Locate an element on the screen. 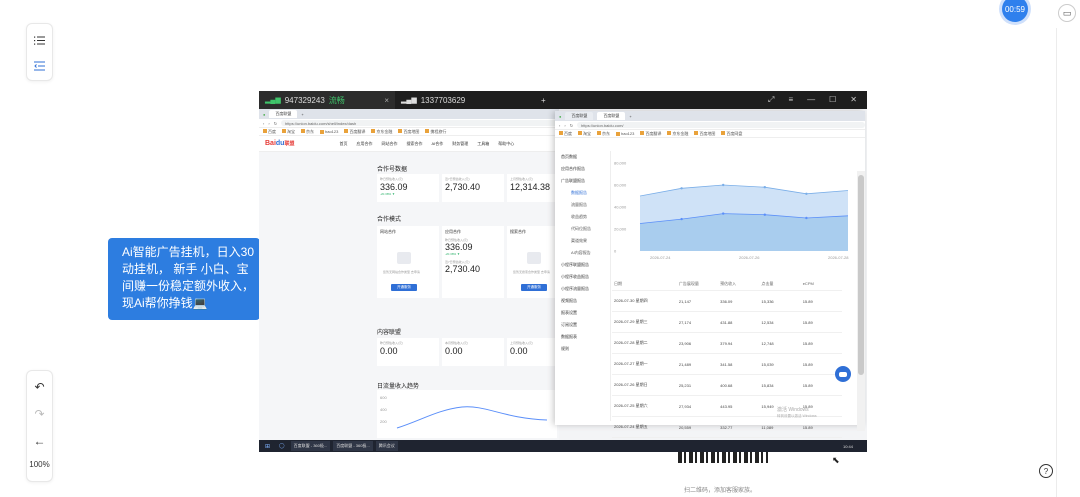  scrollbar-thumb is located at coordinates (861, 275).